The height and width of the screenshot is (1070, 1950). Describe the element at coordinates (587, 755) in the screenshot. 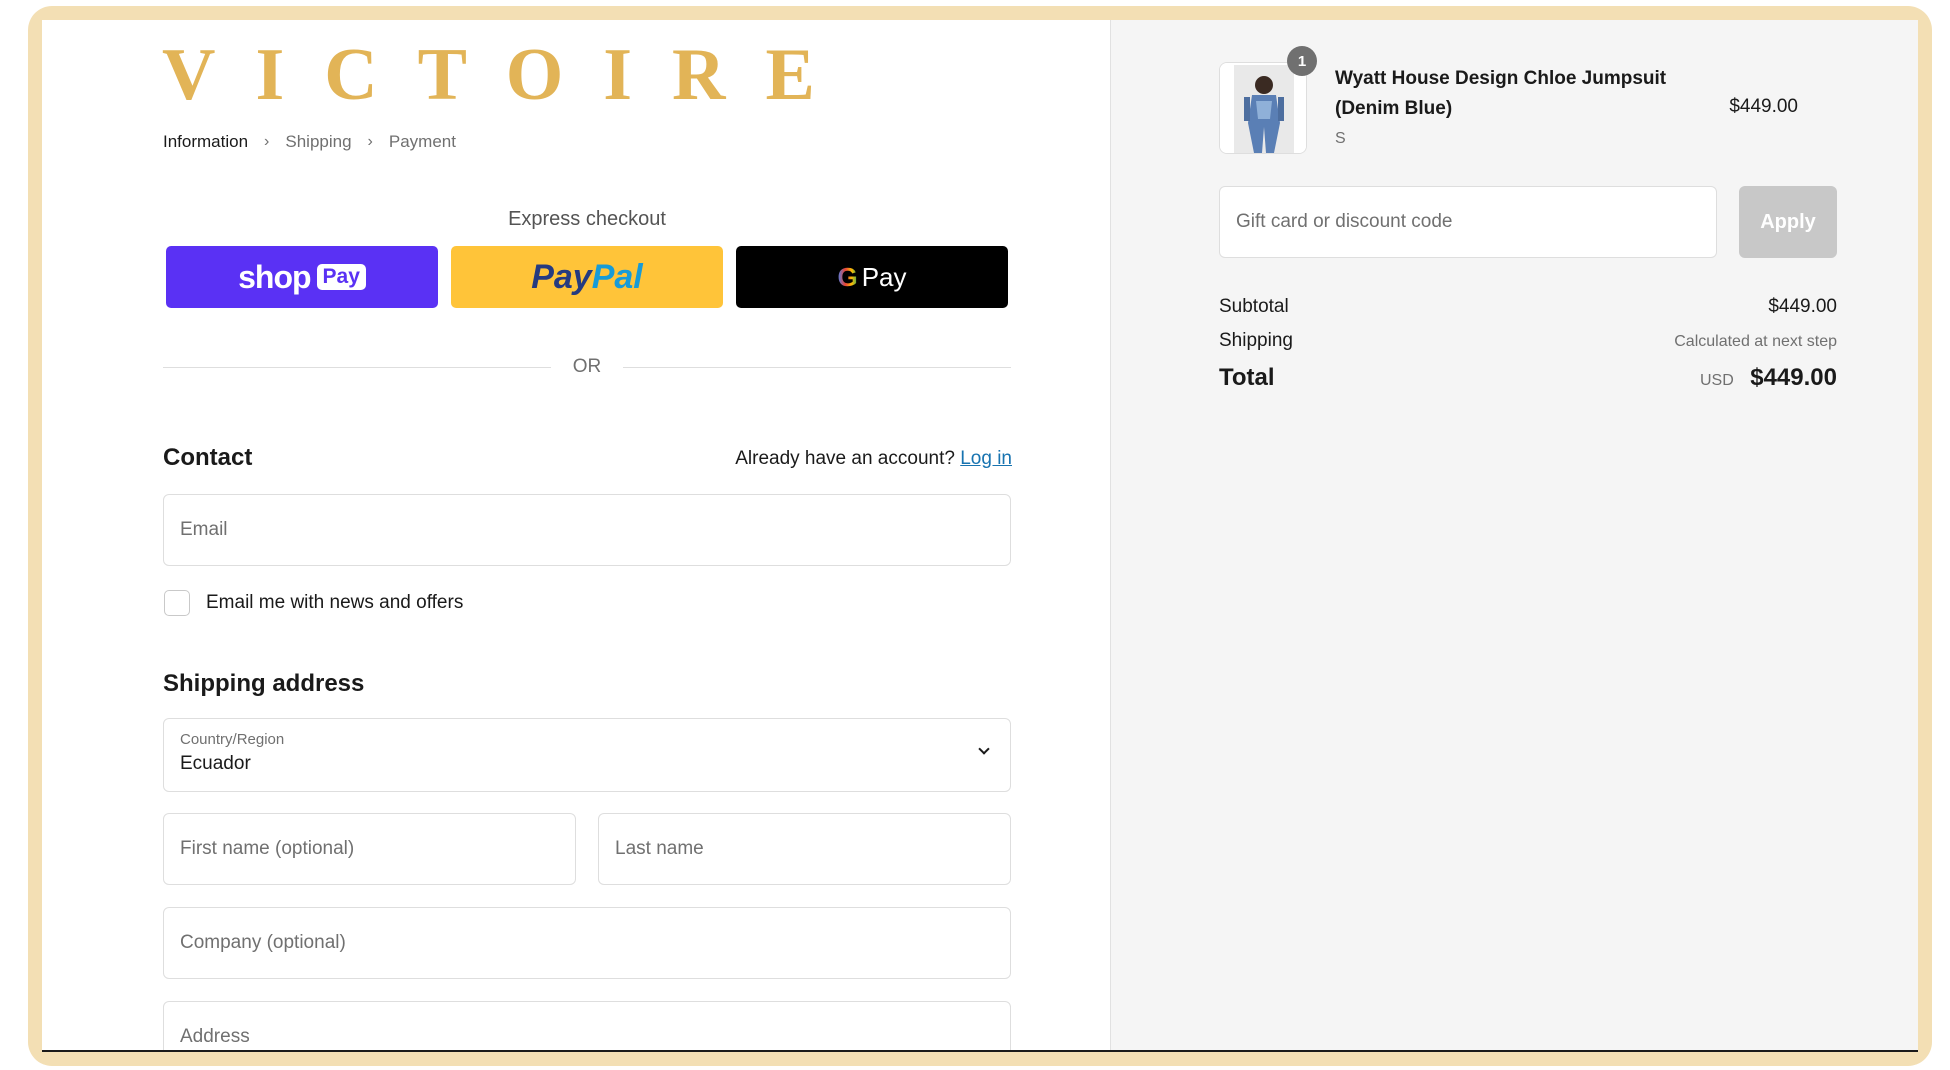

I see `country-select: Country/Region Ecuador` at that location.